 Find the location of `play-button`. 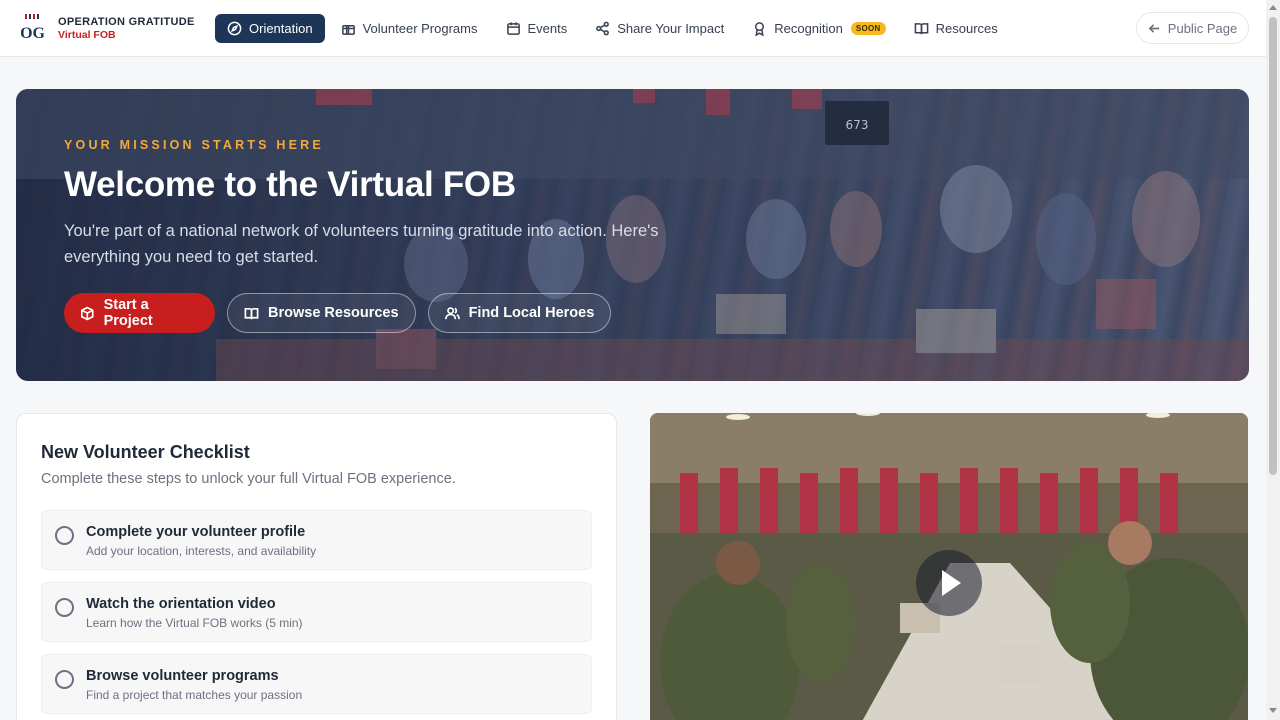

play-button is located at coordinates (949, 583).